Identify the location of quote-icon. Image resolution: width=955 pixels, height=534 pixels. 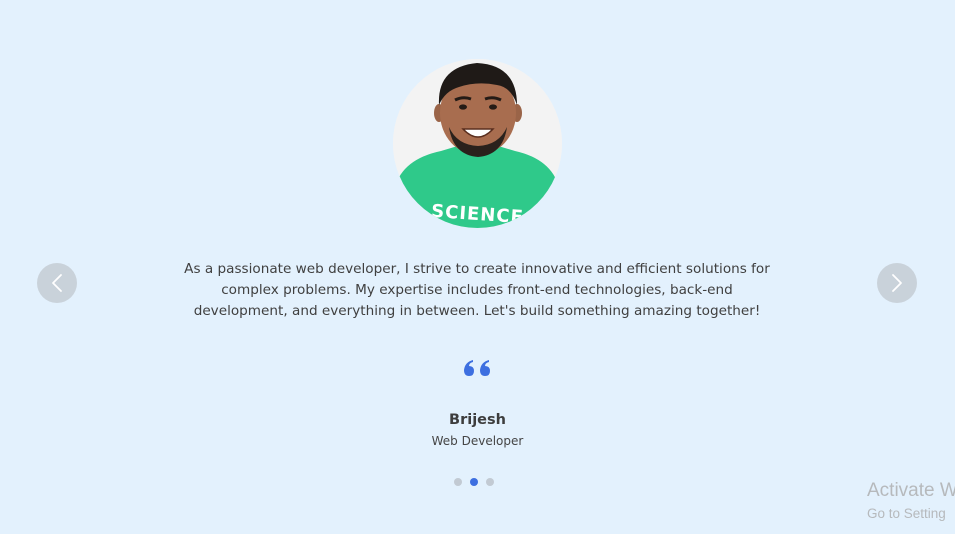
(477, 368).